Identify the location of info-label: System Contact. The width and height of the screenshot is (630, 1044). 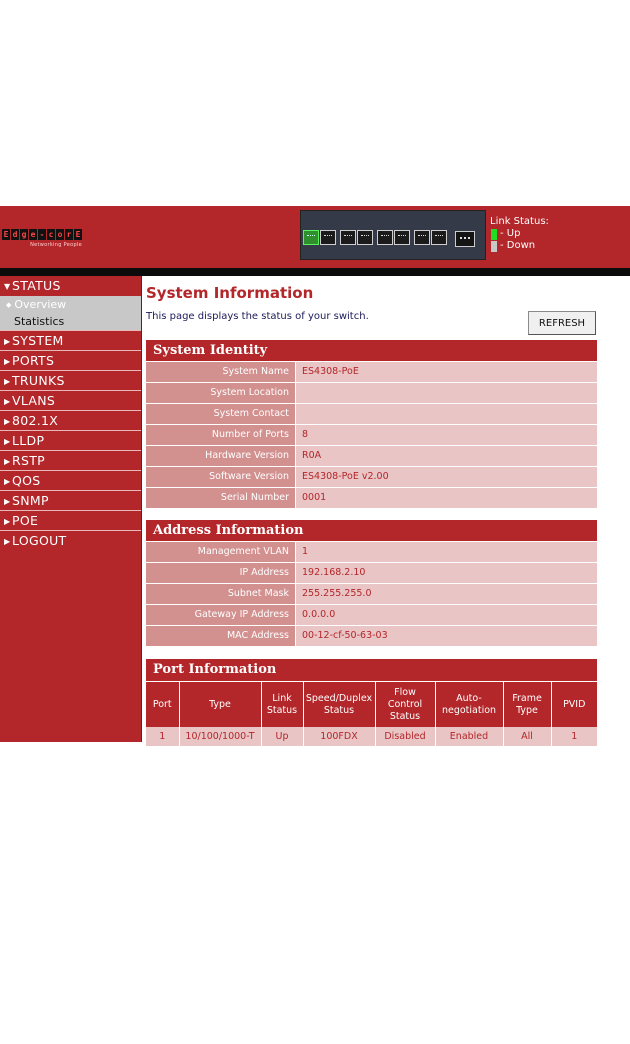
(221, 414).